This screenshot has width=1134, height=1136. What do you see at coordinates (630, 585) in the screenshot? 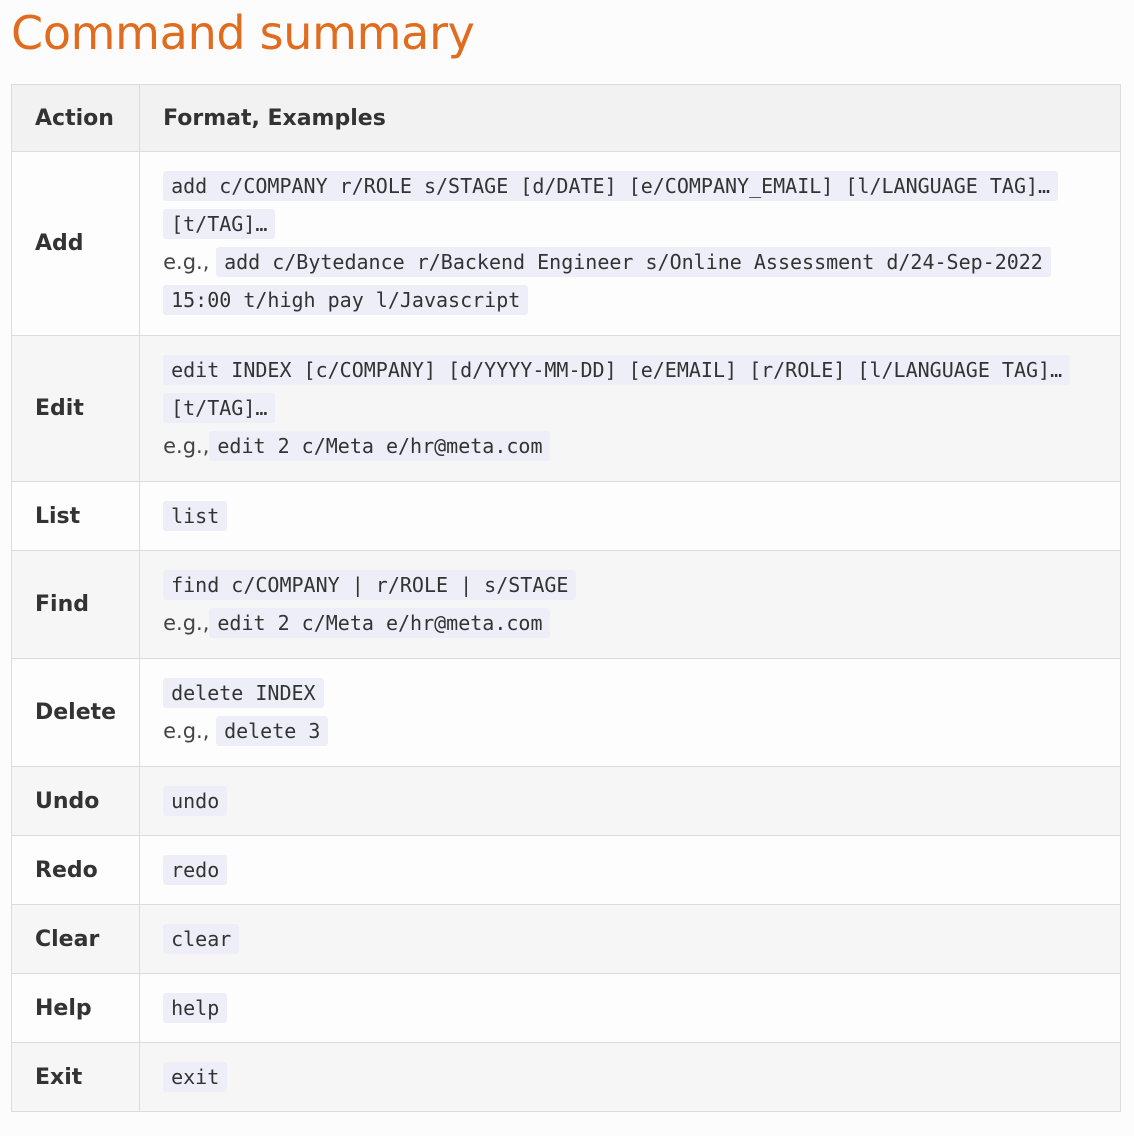
I see `format-line: find c/COMPANY | r/ROLE | s/STAGE` at bounding box center [630, 585].